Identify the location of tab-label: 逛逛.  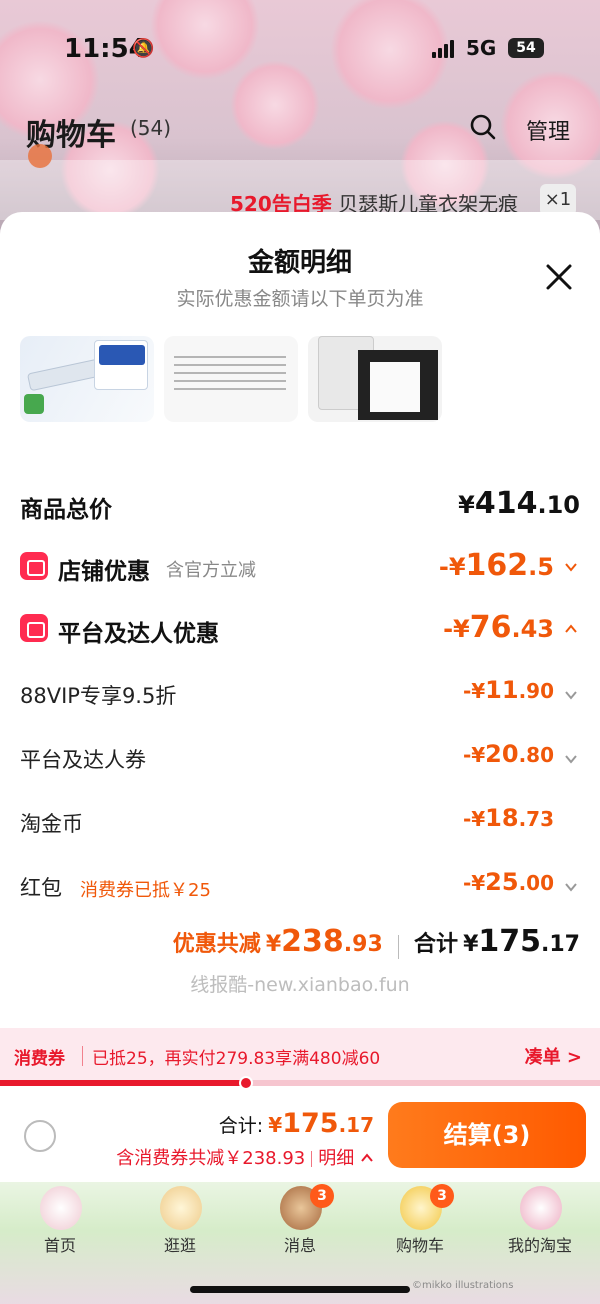
(179, 1245).